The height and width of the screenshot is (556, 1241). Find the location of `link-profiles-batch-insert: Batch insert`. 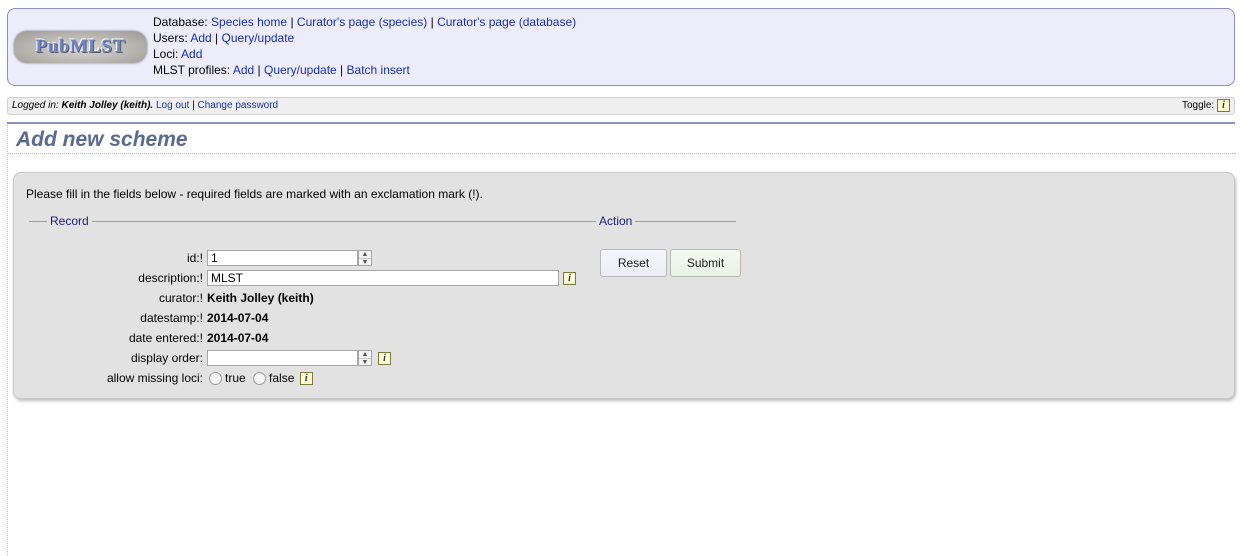

link-profiles-batch-insert: Batch insert is located at coordinates (378, 70).